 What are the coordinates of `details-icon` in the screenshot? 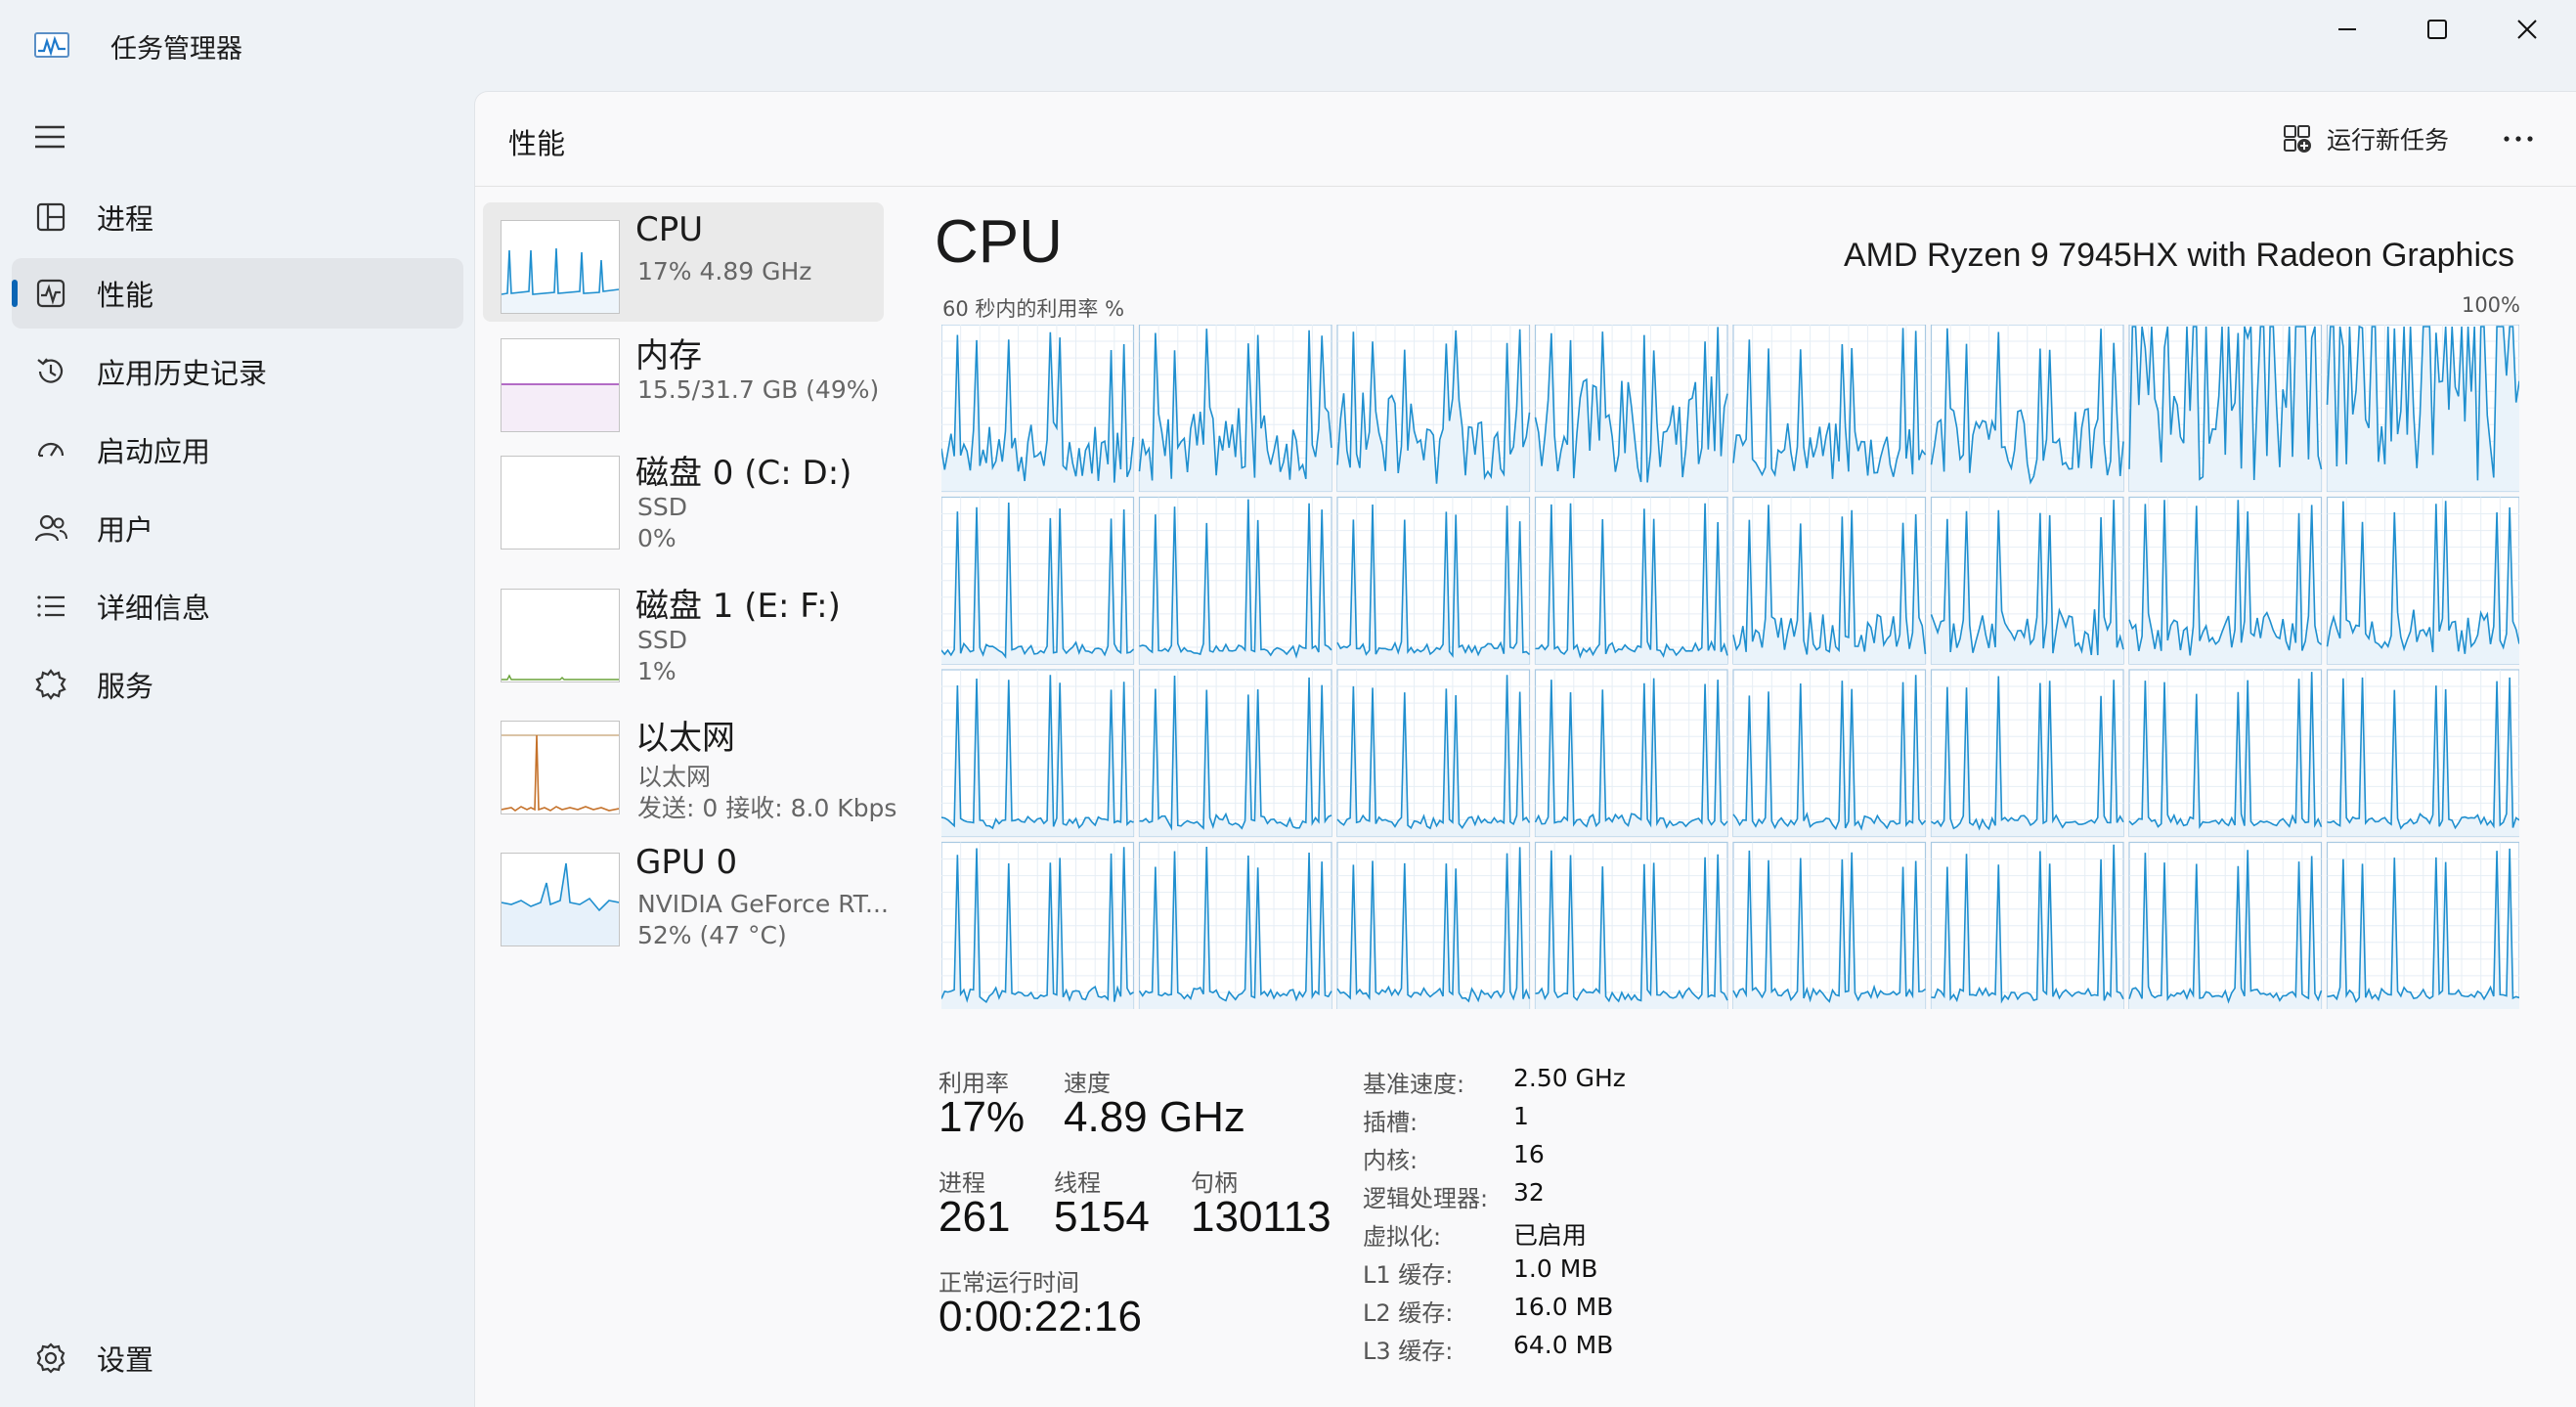 It's located at (51, 606).